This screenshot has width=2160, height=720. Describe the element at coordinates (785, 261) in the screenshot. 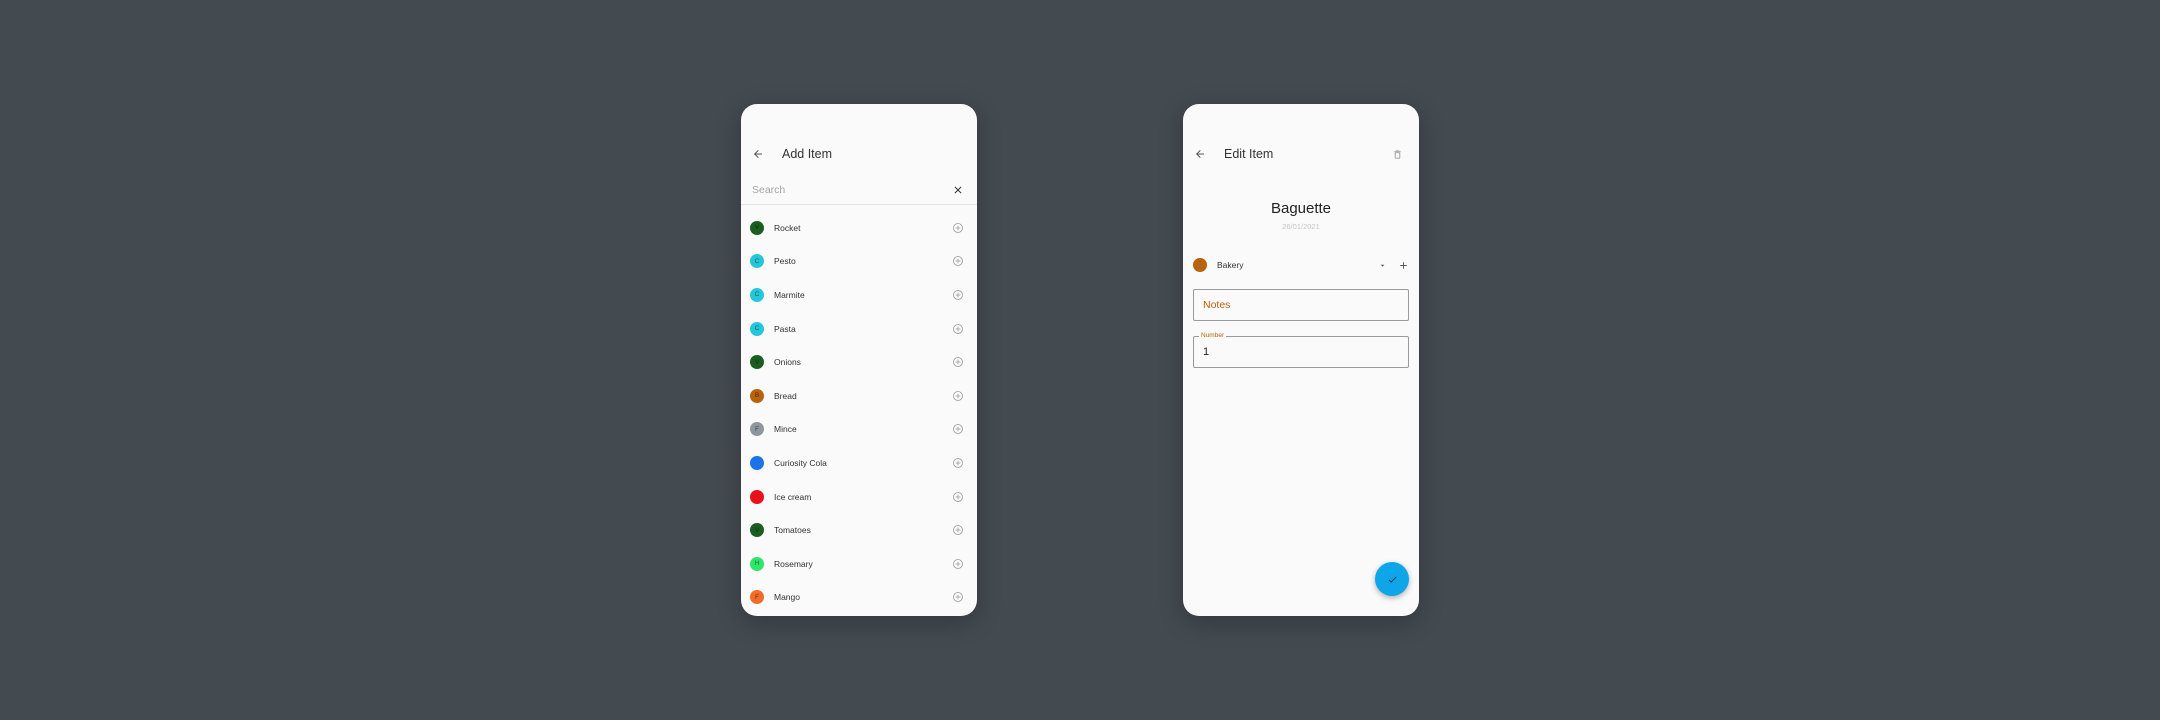

I see `item-label: Pesto` at that location.